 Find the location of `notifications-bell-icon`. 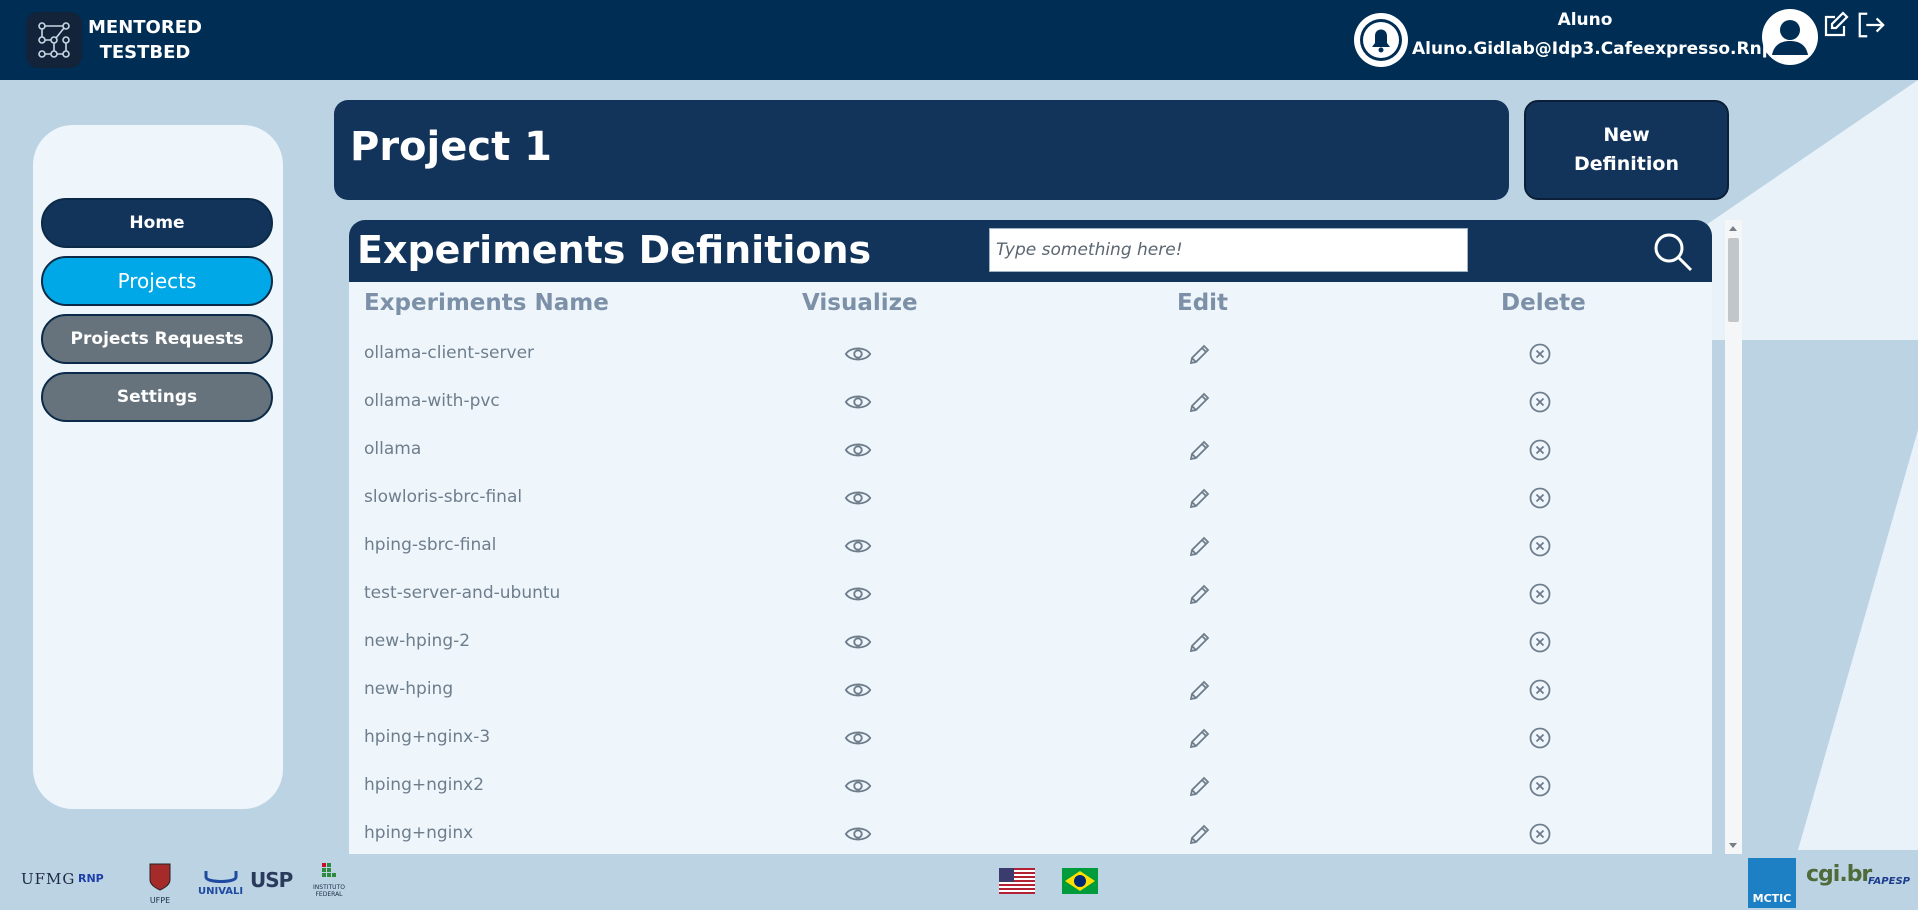

notifications-bell-icon is located at coordinates (1381, 40).